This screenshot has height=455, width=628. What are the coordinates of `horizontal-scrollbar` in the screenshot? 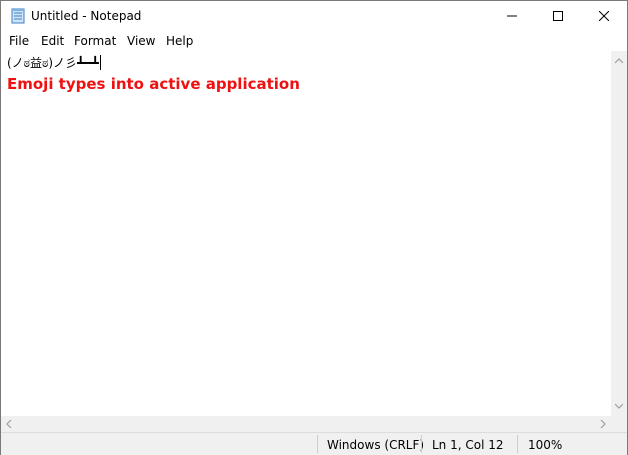 It's located at (306, 424).